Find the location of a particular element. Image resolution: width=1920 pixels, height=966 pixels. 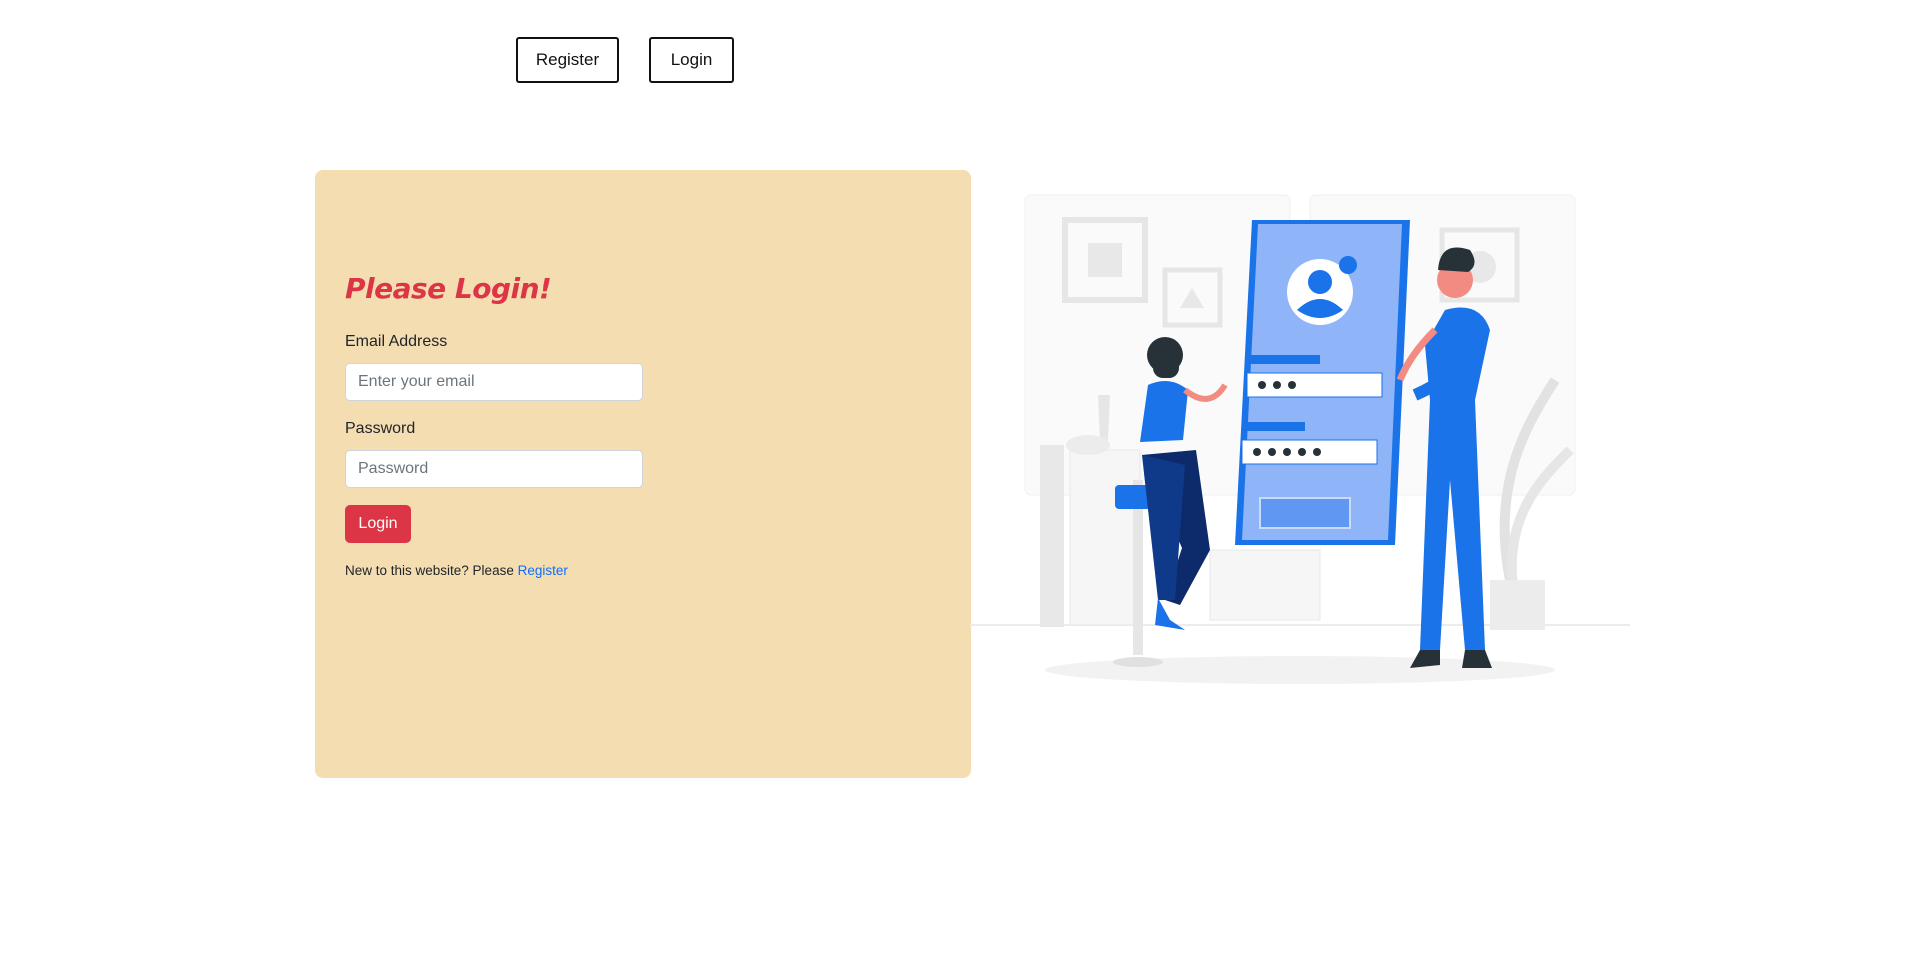

password-input is located at coordinates (494, 469).